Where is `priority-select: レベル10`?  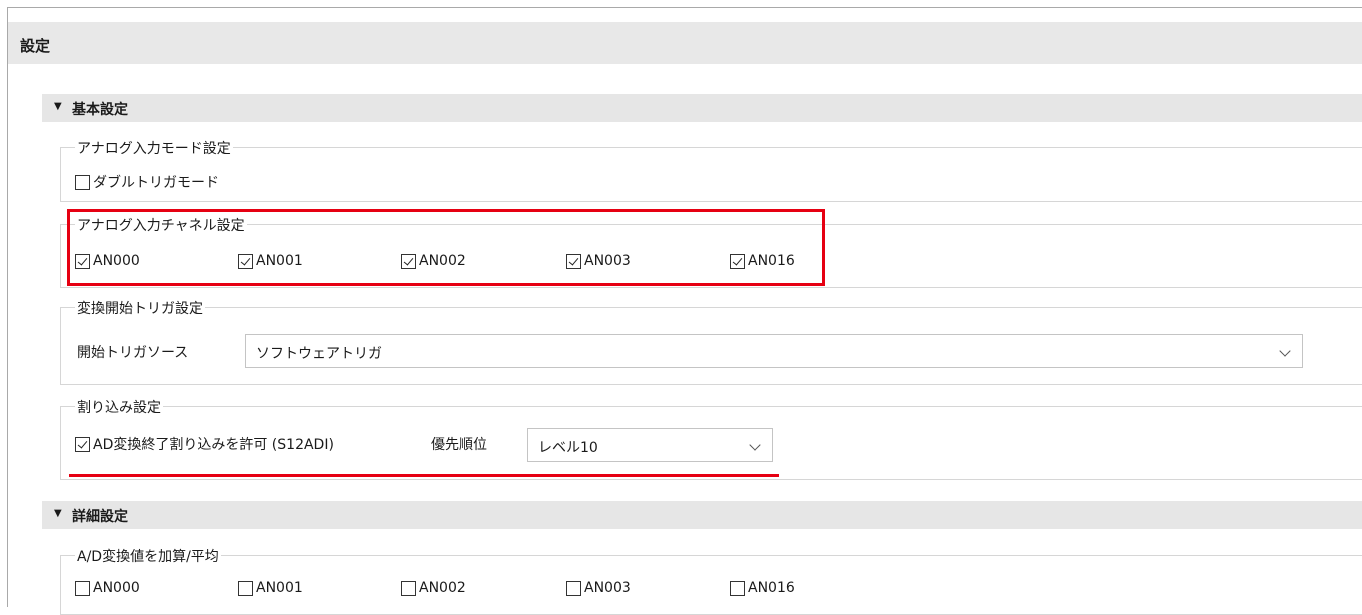
priority-select: レベル10 is located at coordinates (650, 445).